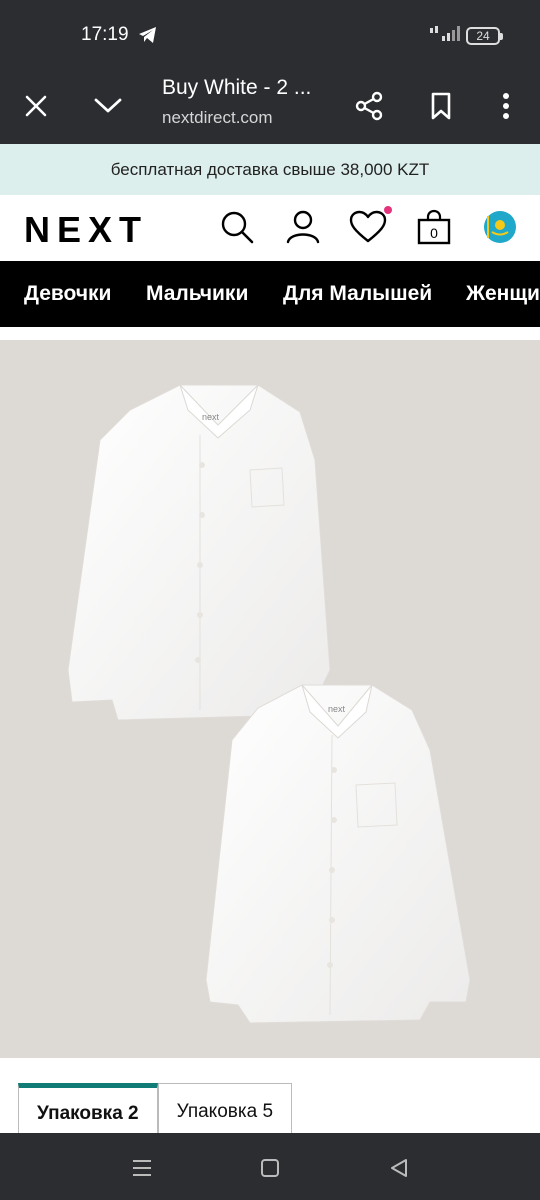 This screenshot has width=540, height=1200. I want to click on status-bar: 17:19 24, so click(270, 35).